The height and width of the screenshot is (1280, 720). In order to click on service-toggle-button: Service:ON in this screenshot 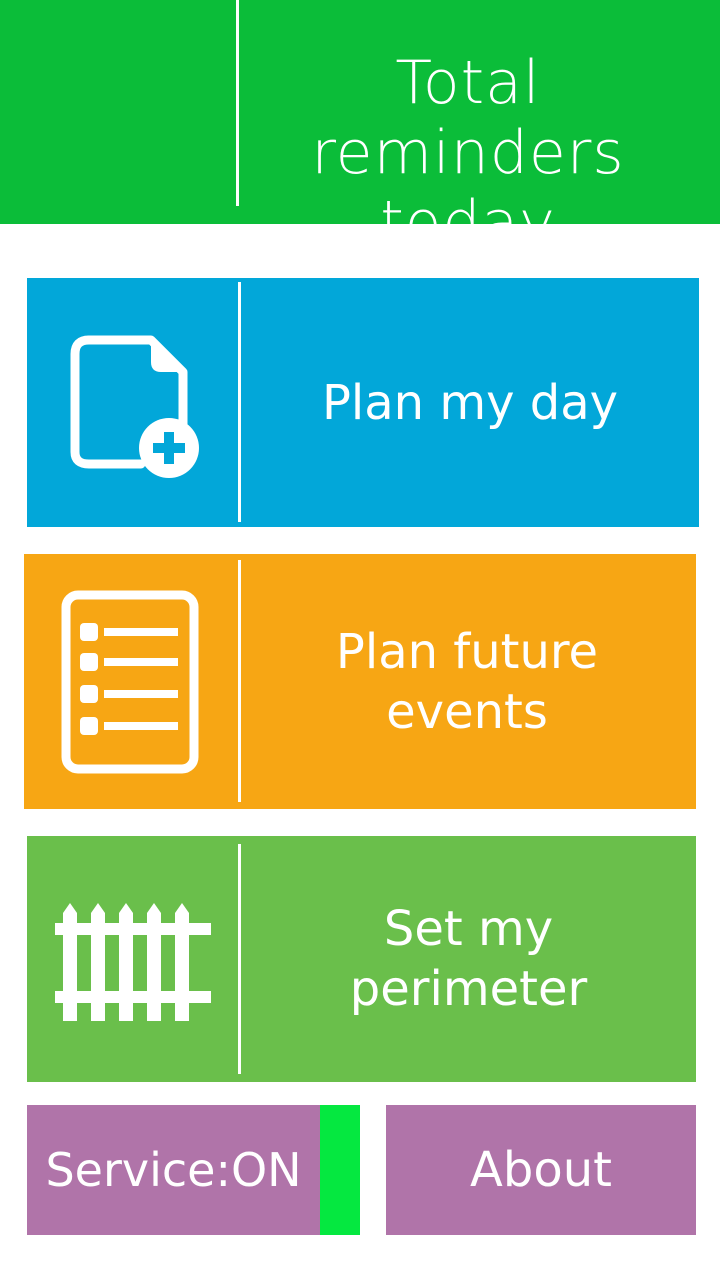, I will do `click(193, 1170)`.